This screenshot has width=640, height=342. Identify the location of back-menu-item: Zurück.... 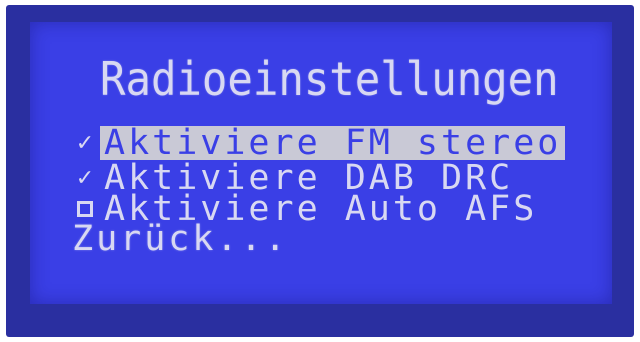
(180, 239).